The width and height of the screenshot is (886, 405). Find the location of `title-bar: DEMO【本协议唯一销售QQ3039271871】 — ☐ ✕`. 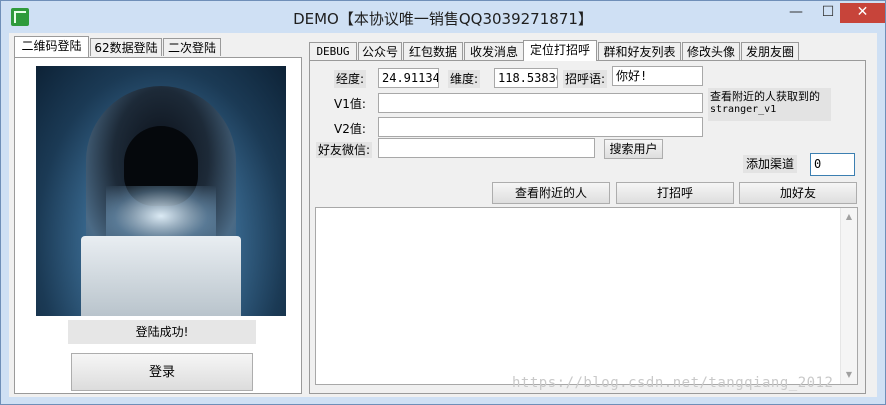

title-bar: DEMO【本协议唯一销售QQ3039271871】 — ☐ ✕ is located at coordinates (443, 17).